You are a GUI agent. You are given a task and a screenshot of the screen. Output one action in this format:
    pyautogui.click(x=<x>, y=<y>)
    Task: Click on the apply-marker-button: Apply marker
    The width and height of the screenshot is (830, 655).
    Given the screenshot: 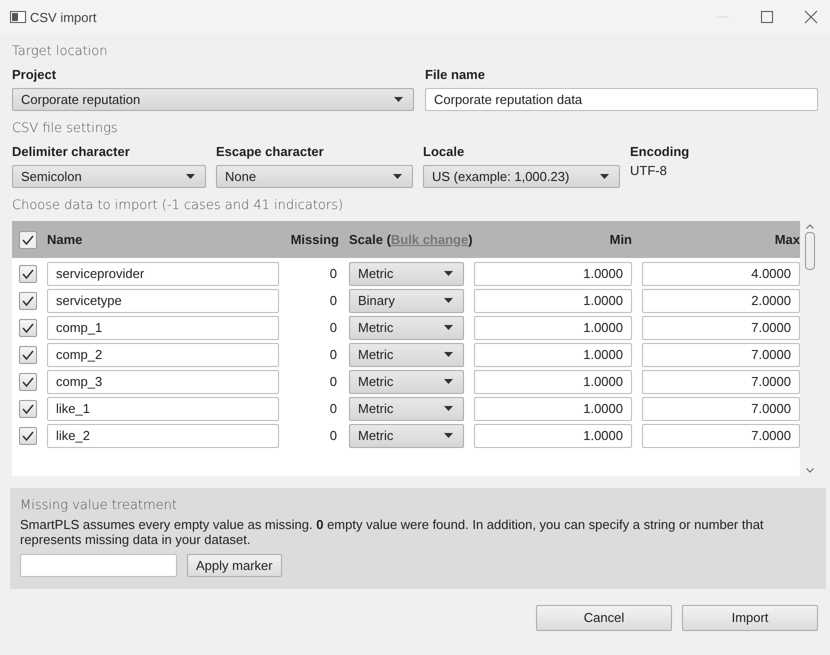 What is the action you would take?
    pyautogui.click(x=234, y=565)
    